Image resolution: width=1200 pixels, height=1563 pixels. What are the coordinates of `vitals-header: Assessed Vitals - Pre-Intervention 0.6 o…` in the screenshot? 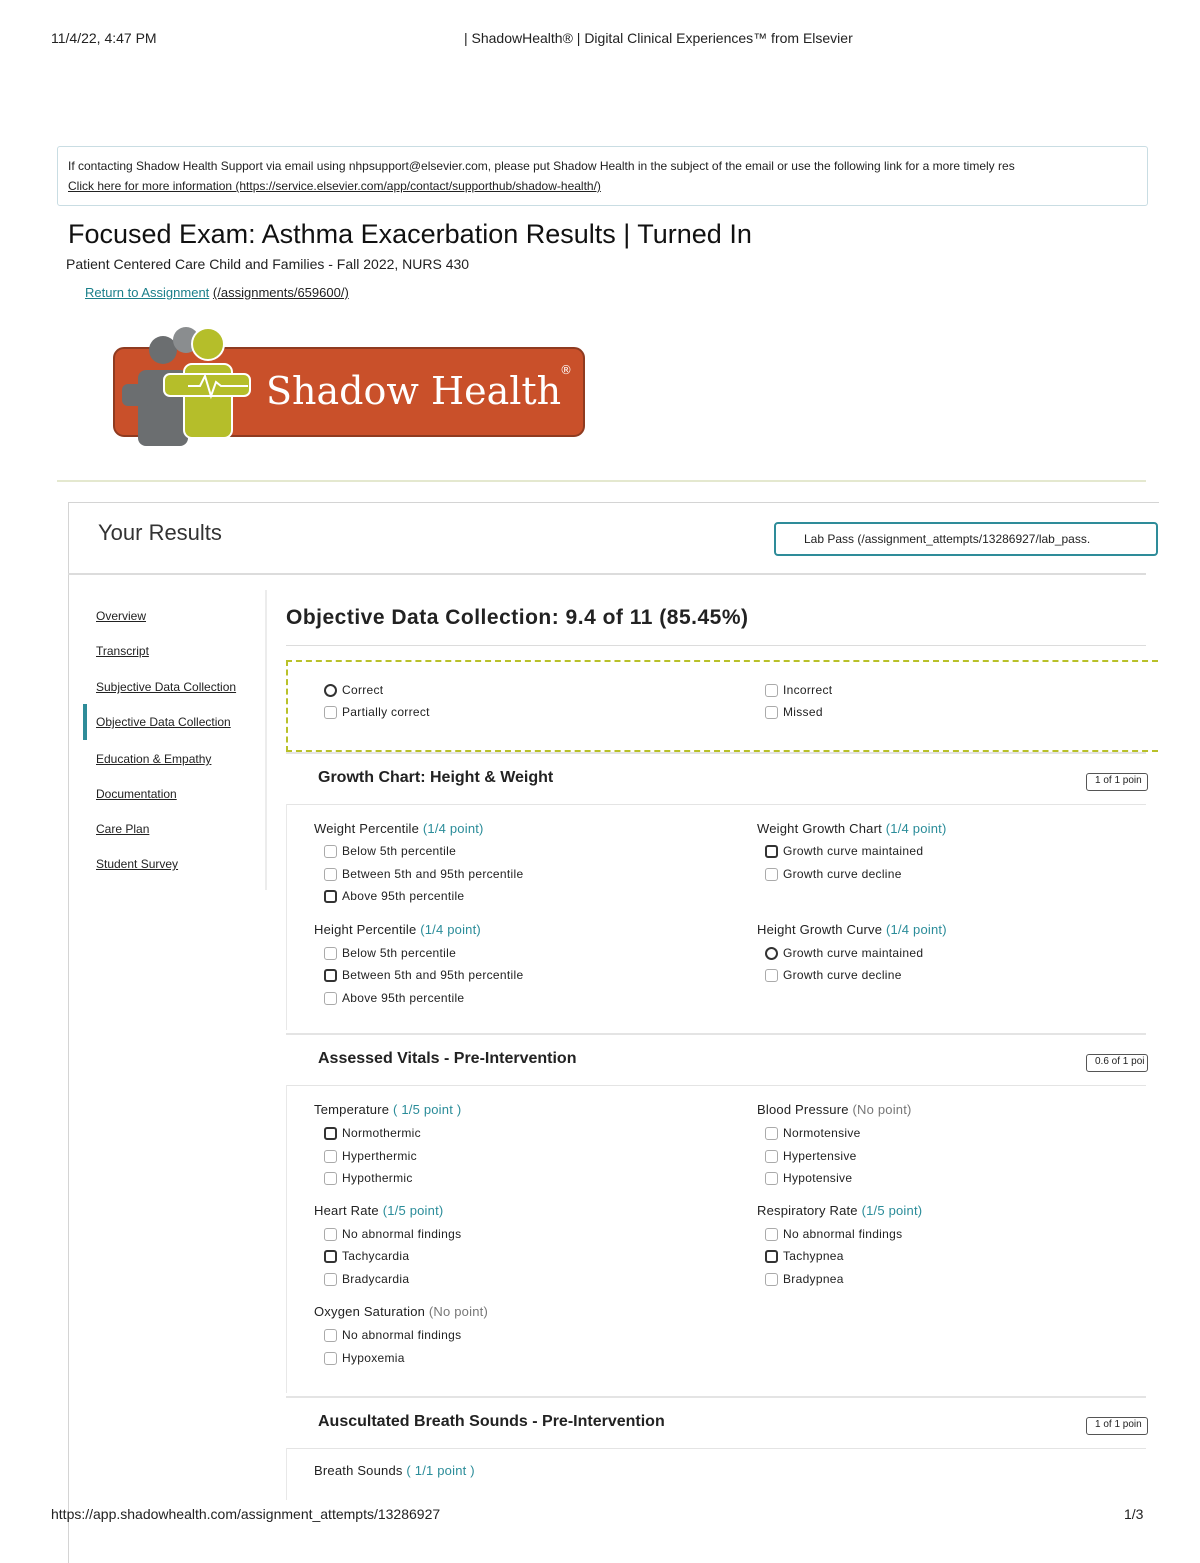 It's located at (717, 1059).